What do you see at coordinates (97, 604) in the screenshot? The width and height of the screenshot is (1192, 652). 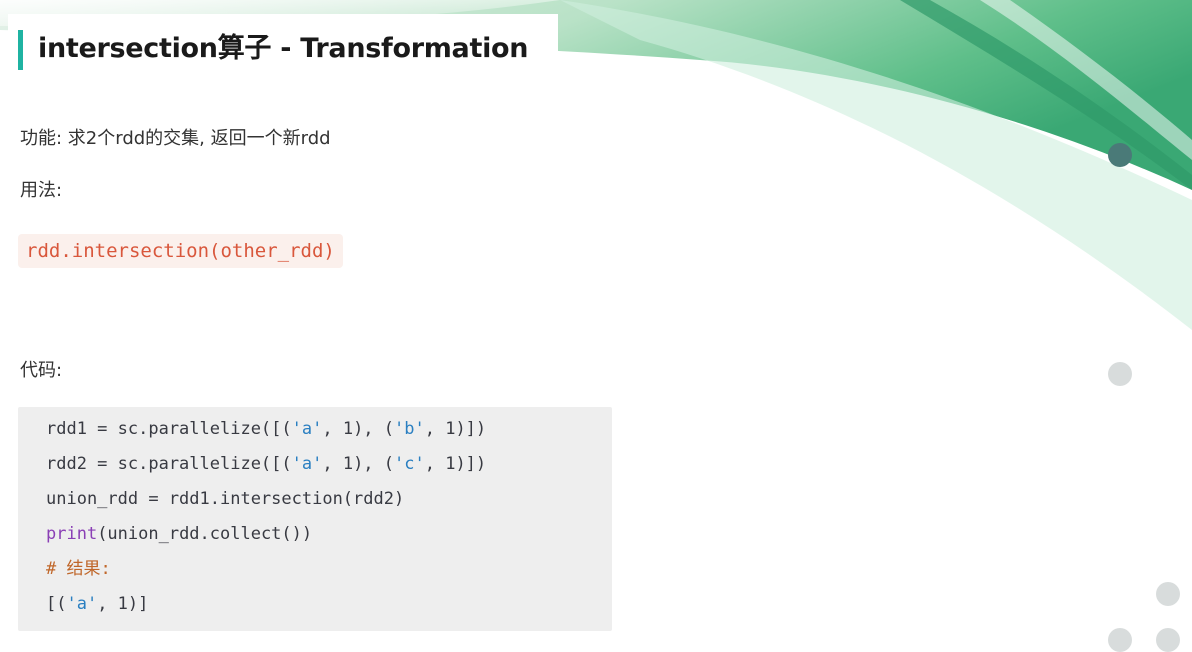 I see `code-line-6: [('a', 1)]` at bounding box center [97, 604].